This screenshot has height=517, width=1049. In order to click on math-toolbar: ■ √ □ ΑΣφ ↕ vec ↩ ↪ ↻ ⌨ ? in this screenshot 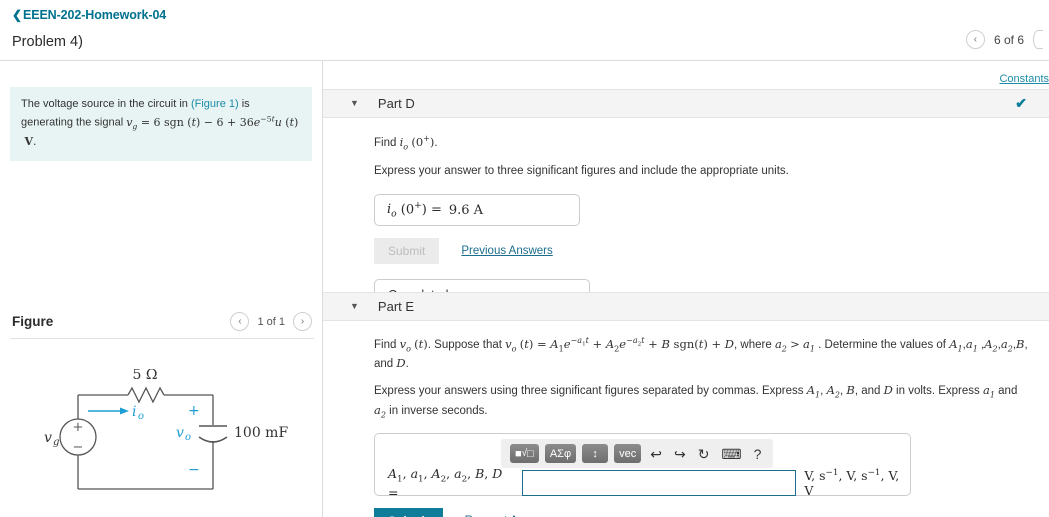, I will do `click(637, 454)`.